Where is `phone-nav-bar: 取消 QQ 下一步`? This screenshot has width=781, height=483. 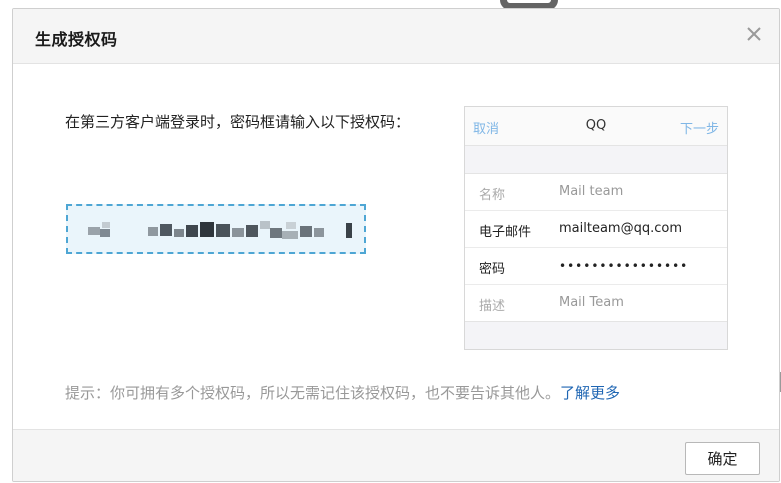
phone-nav-bar: 取消 QQ 下一步 is located at coordinates (596, 126).